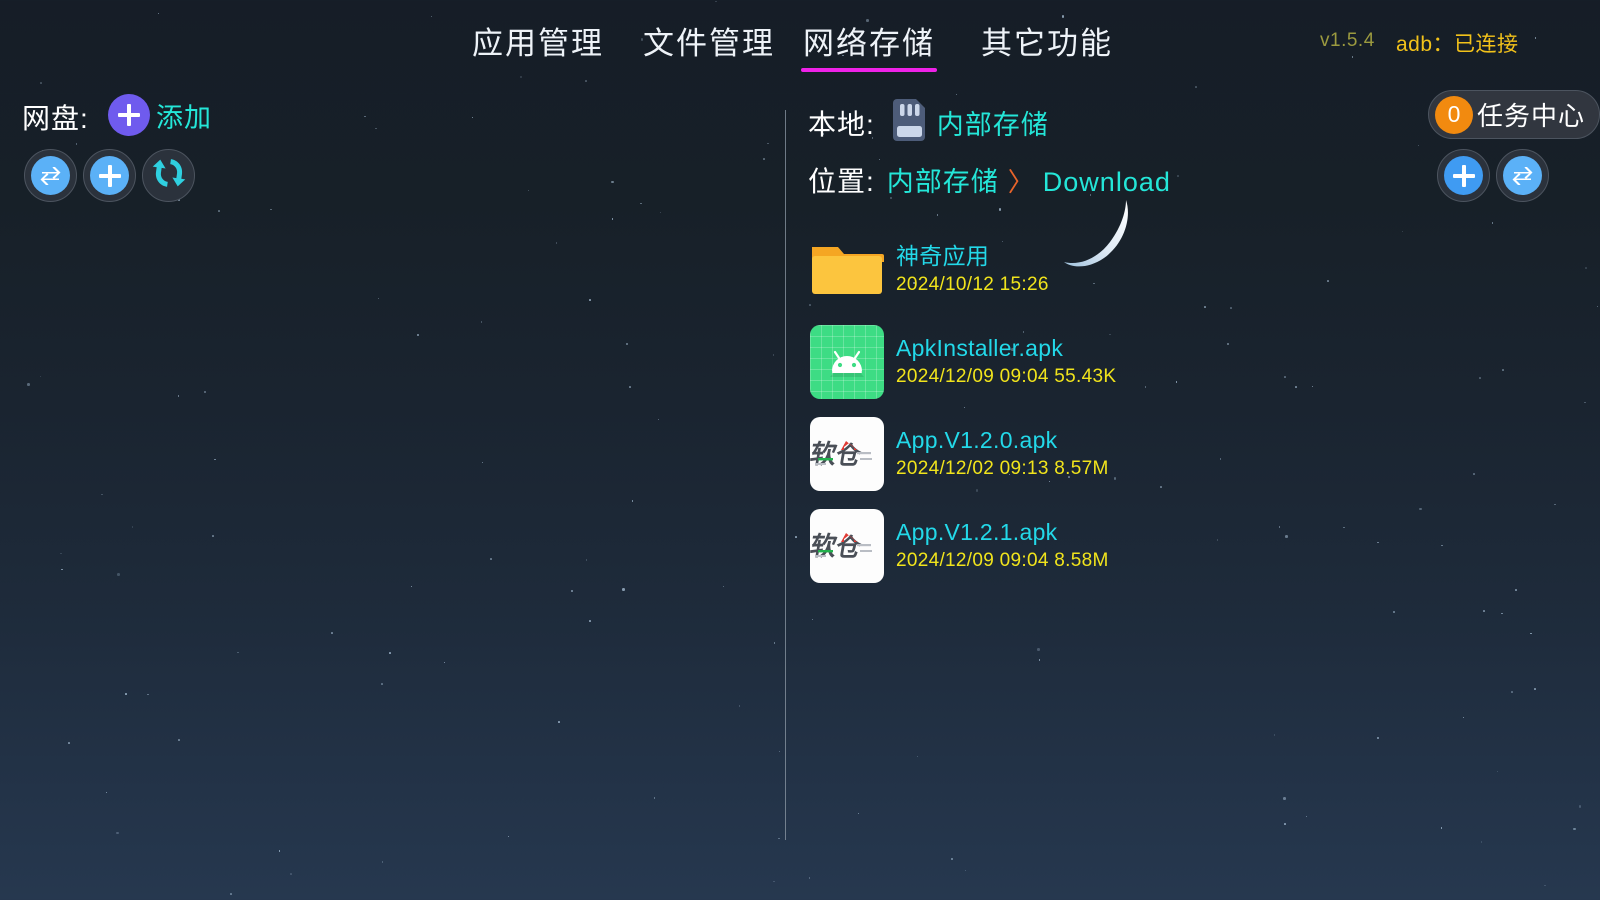 The width and height of the screenshot is (1600, 900). I want to click on cloud-add-button, so click(109, 175).